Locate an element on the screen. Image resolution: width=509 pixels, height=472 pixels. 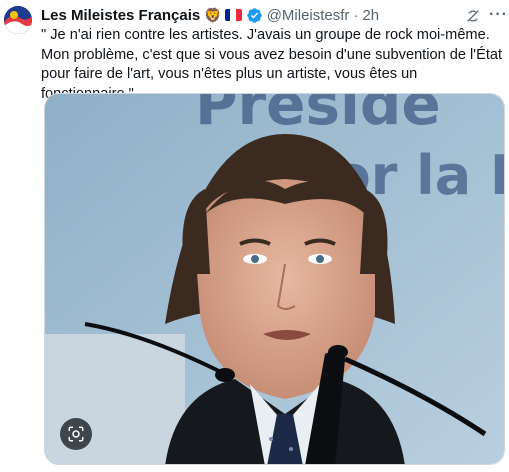
verified-badge-icon is located at coordinates (254, 15).